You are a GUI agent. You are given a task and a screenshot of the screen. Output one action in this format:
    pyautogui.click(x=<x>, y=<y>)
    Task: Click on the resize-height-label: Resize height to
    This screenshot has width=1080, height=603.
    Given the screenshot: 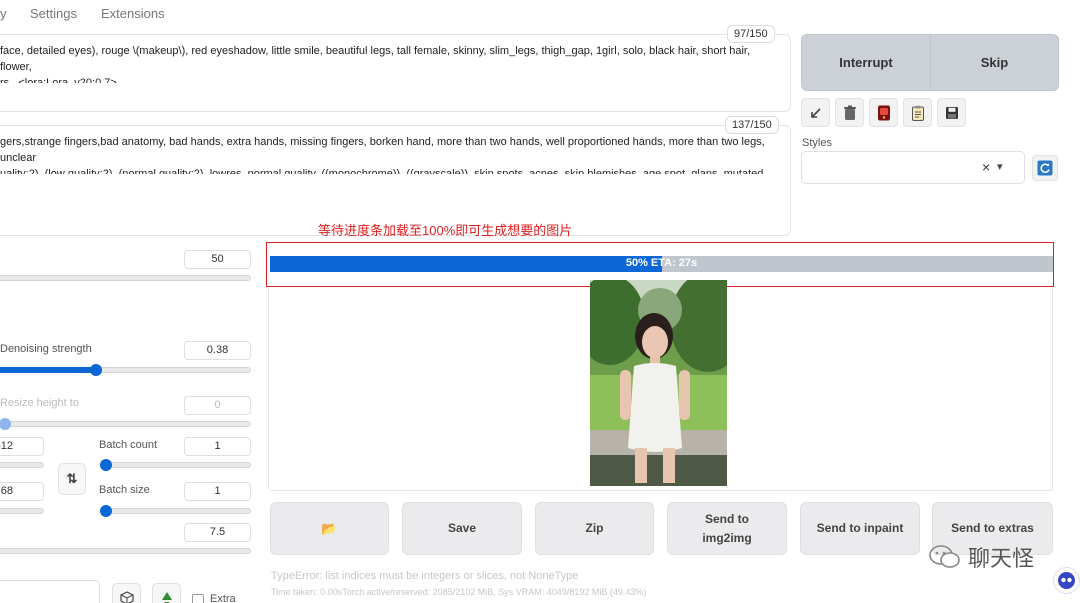 What is the action you would take?
    pyautogui.click(x=39, y=403)
    